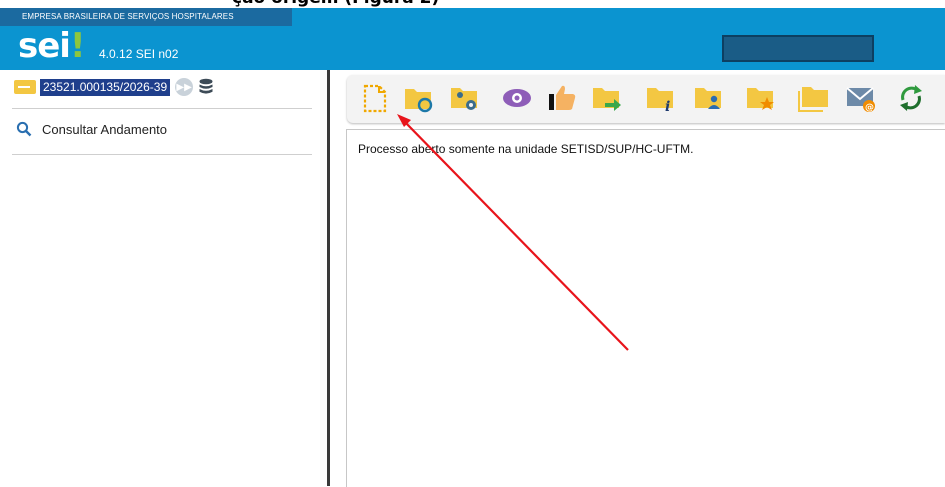  Describe the element at coordinates (105, 87) in the screenshot. I see `process-number: 23521.000135/2026-39` at that location.